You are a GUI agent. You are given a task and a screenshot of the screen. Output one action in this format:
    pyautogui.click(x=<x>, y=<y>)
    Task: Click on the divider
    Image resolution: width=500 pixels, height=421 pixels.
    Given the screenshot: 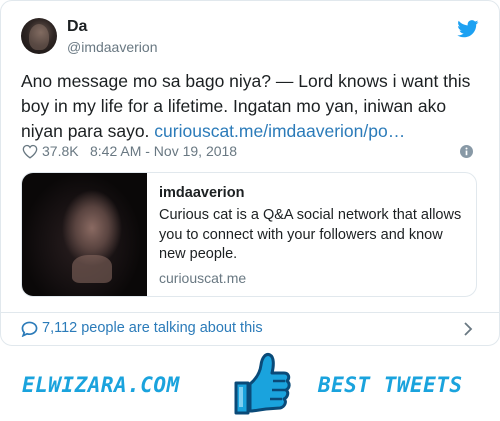 What is the action you would take?
    pyautogui.click(x=250, y=312)
    